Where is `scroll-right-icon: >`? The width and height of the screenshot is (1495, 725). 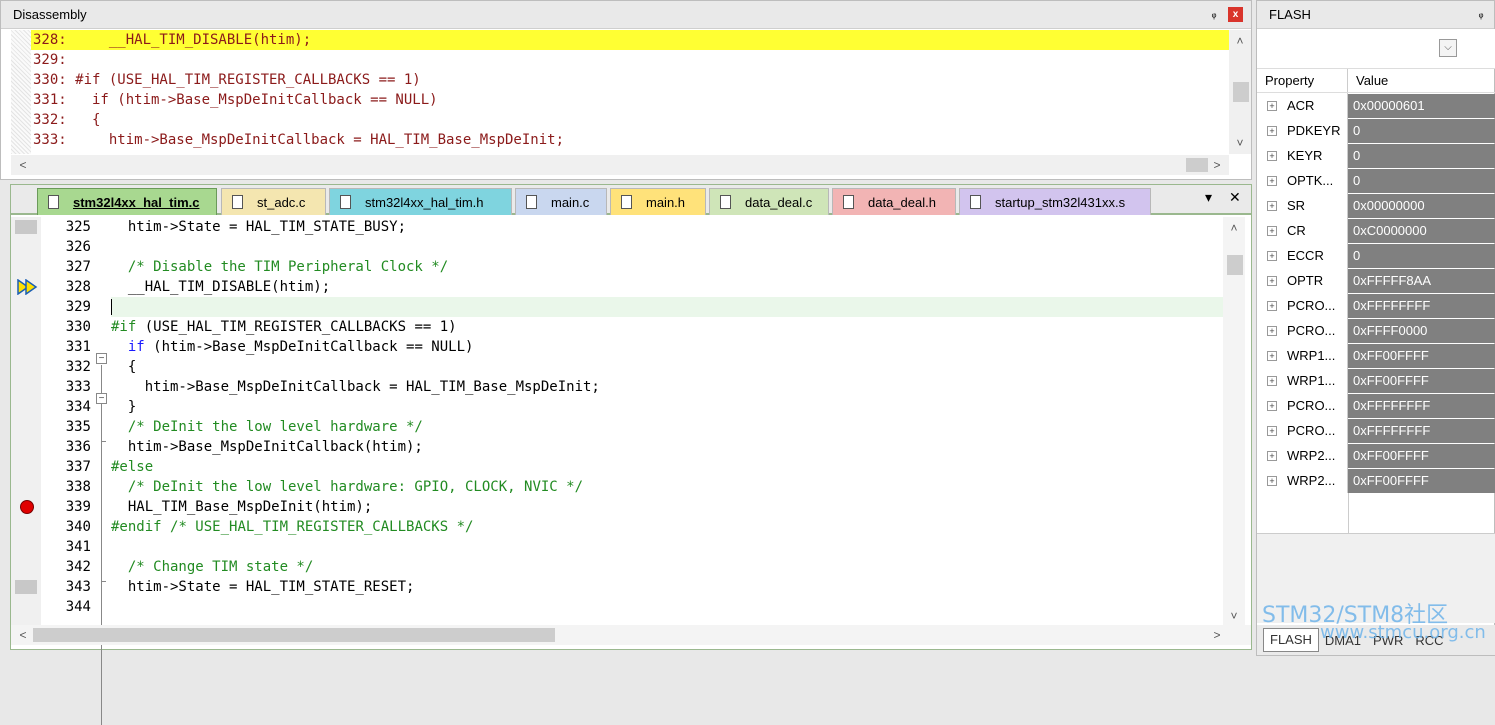
scroll-right-icon: > is located at coordinates (1217, 165).